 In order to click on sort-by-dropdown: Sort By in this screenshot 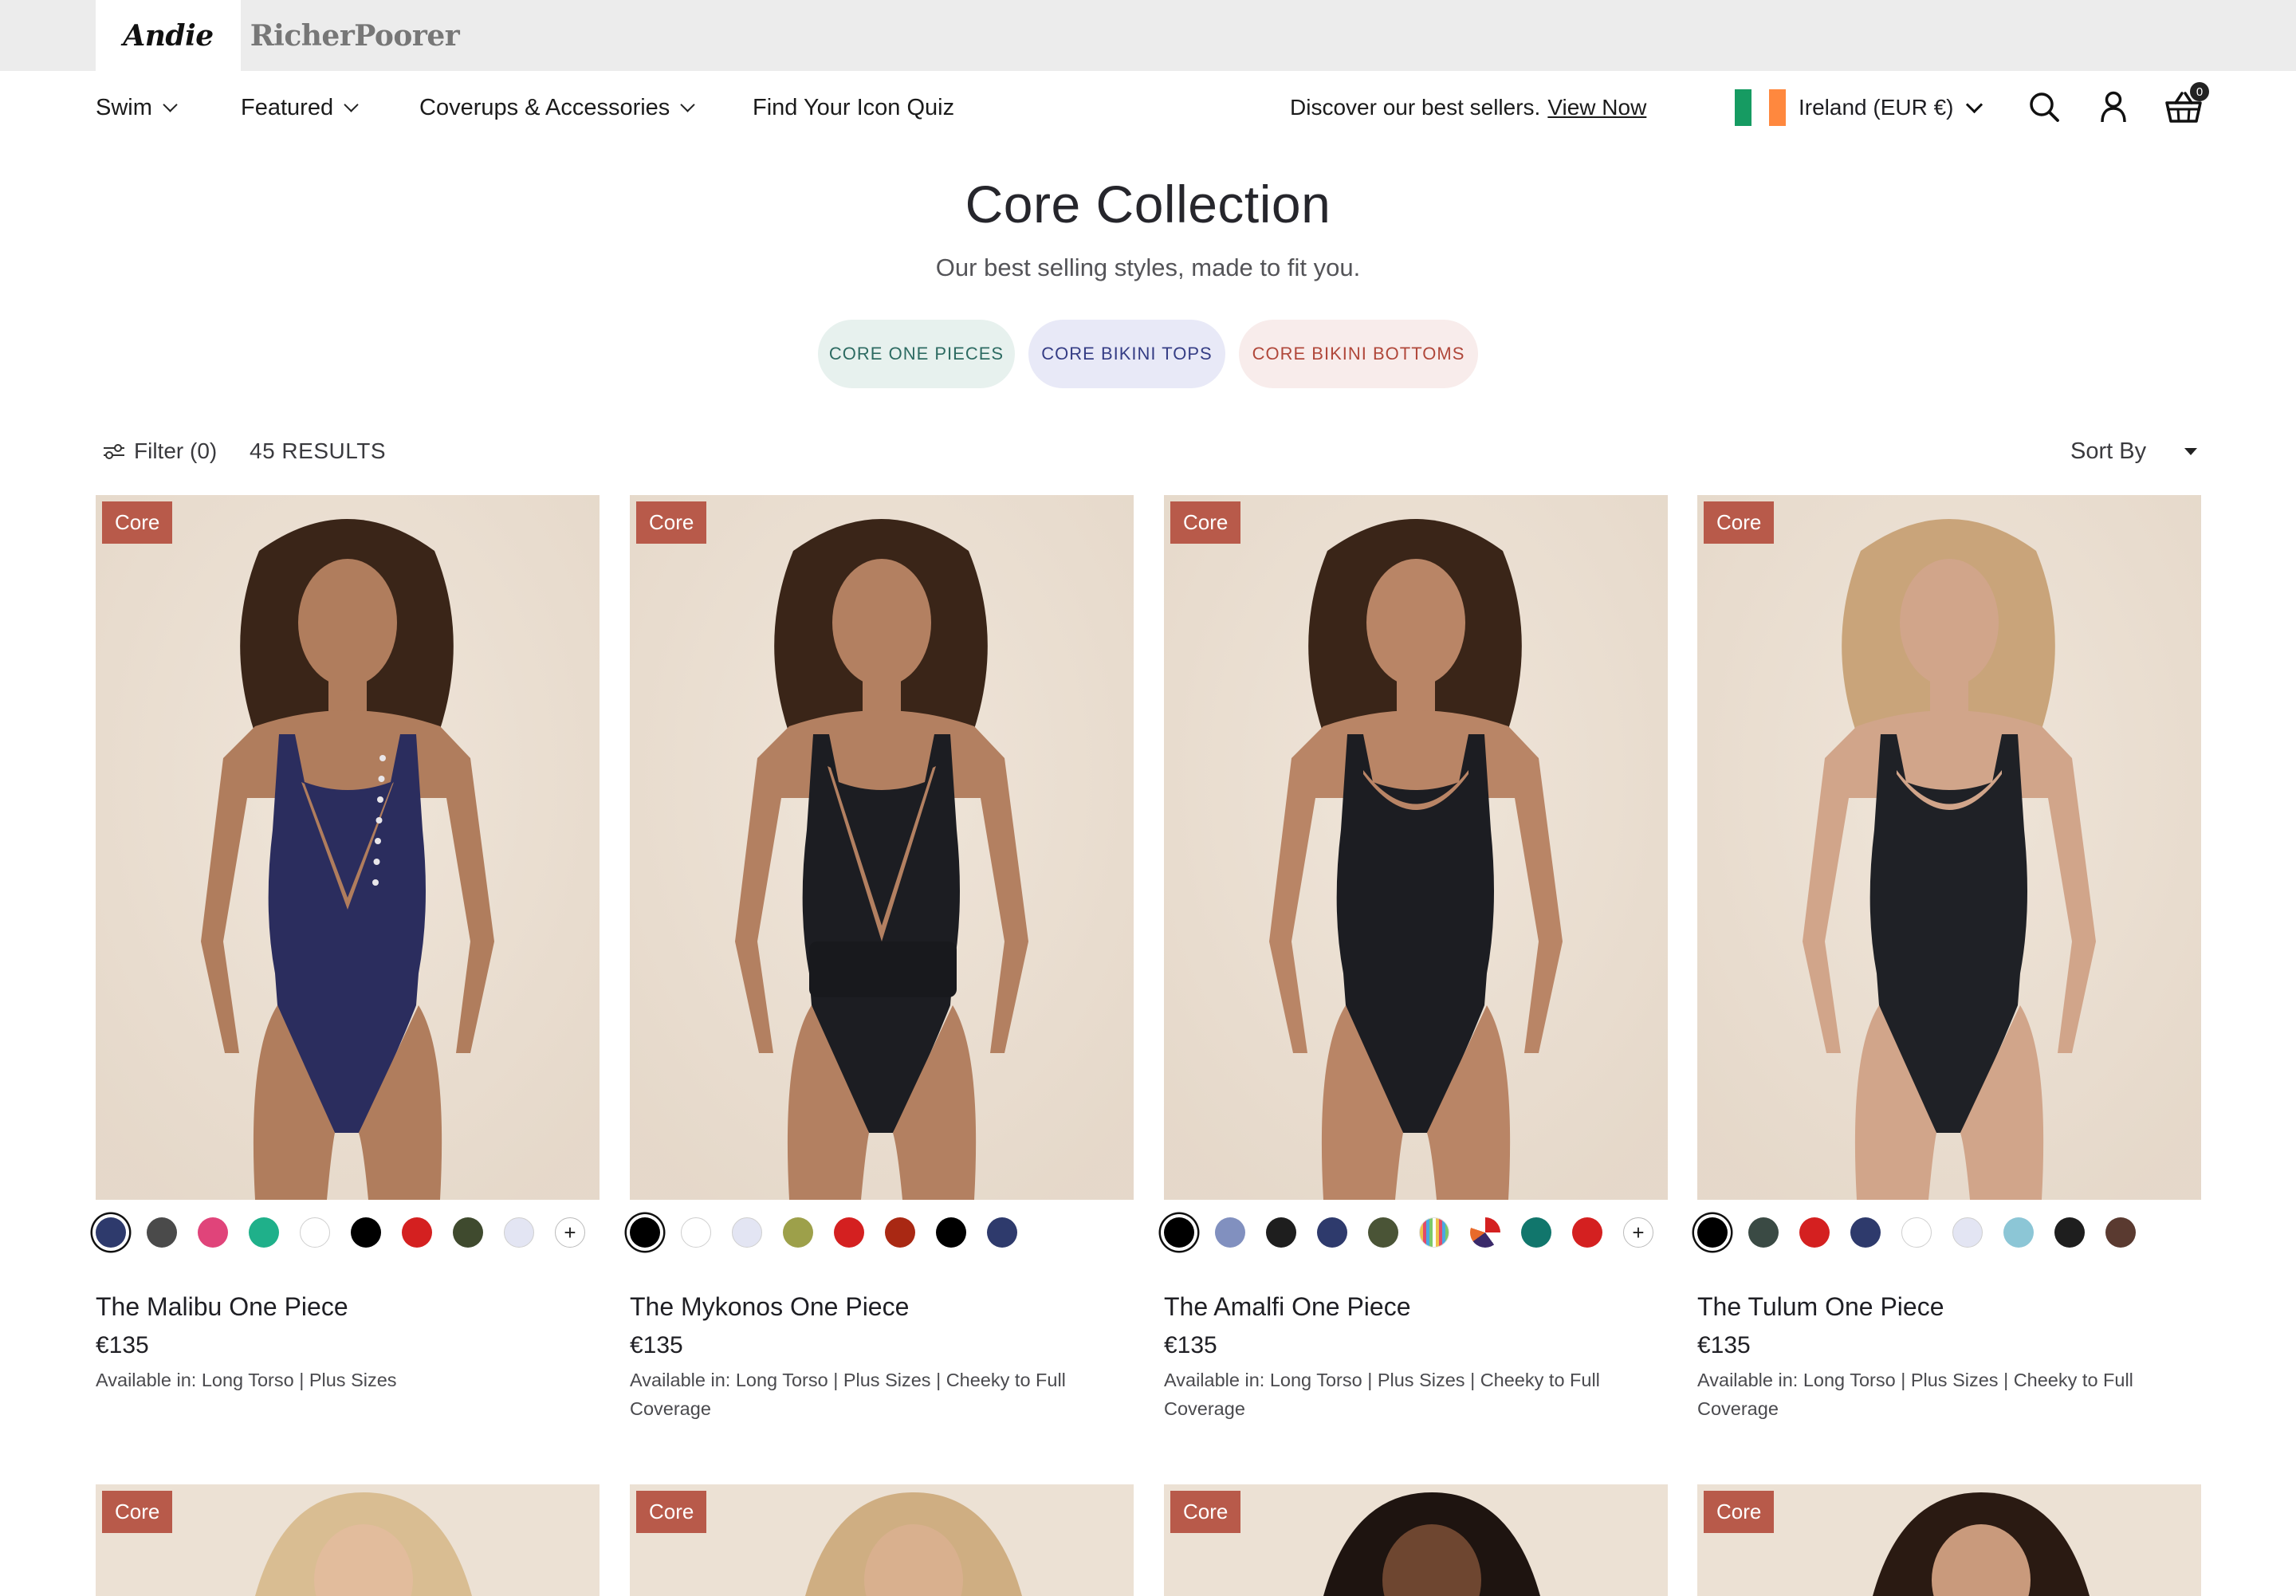, I will do `click(2134, 451)`.